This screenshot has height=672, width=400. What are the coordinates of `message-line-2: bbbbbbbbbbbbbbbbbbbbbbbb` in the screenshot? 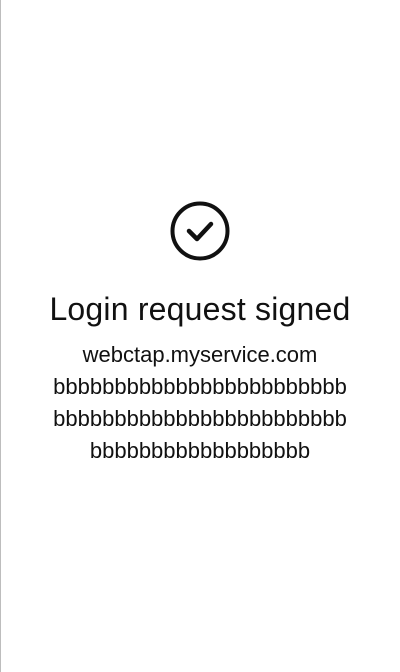 It's located at (200, 418).